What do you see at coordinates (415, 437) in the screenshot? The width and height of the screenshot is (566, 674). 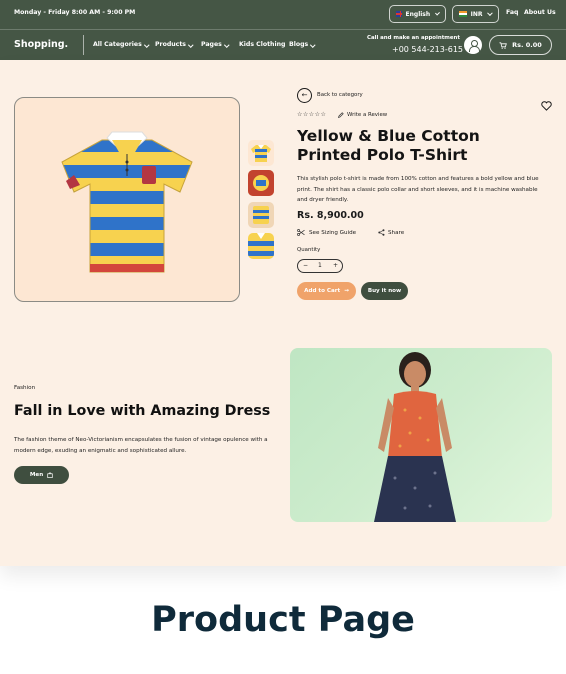 I see `model-photo` at bounding box center [415, 437].